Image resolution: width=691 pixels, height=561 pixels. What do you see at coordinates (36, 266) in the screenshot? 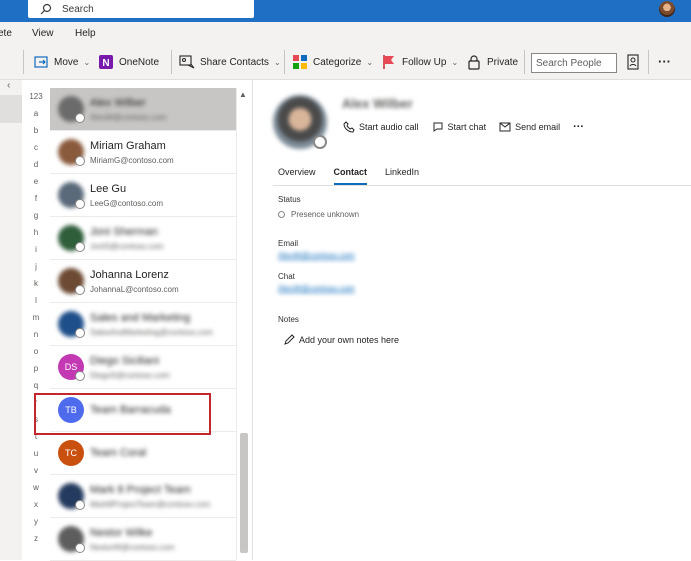
I see `index-letter: j` at bounding box center [36, 266].